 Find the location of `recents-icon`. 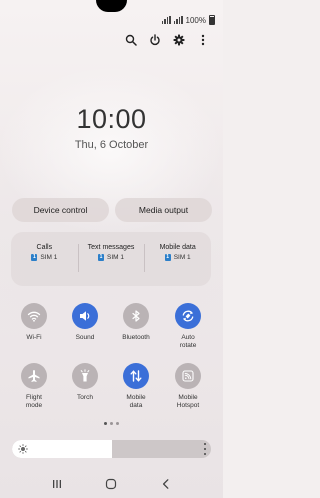

recents-icon is located at coordinates (57, 484).